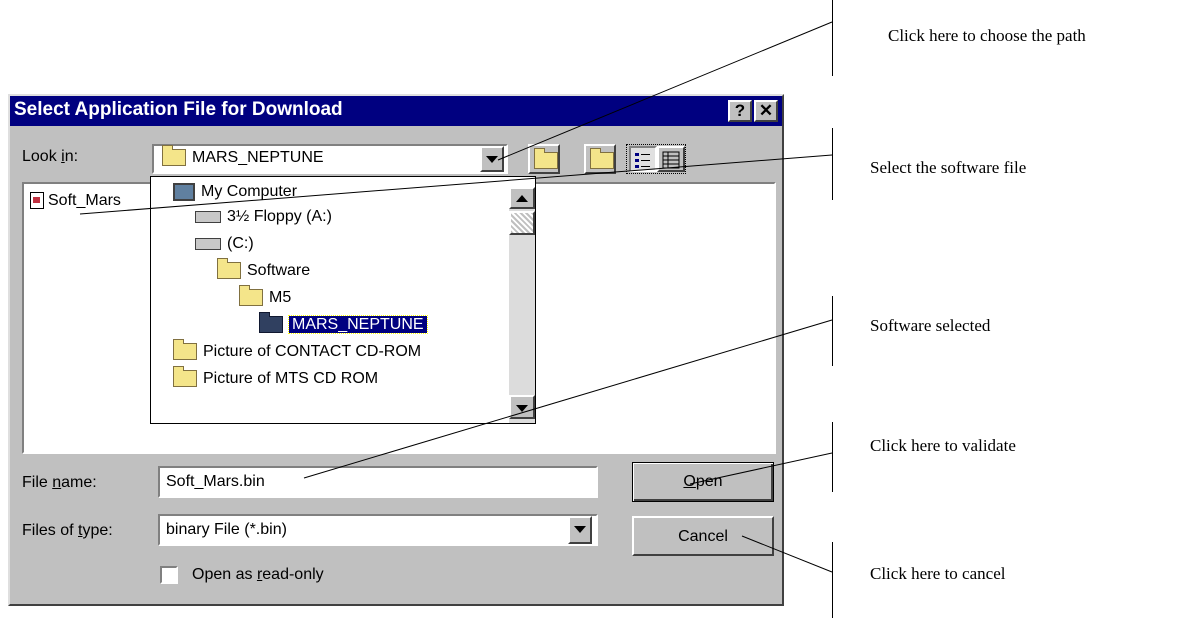 The image size is (1181, 619). I want to click on look-in-label: Look in:, so click(50, 156).